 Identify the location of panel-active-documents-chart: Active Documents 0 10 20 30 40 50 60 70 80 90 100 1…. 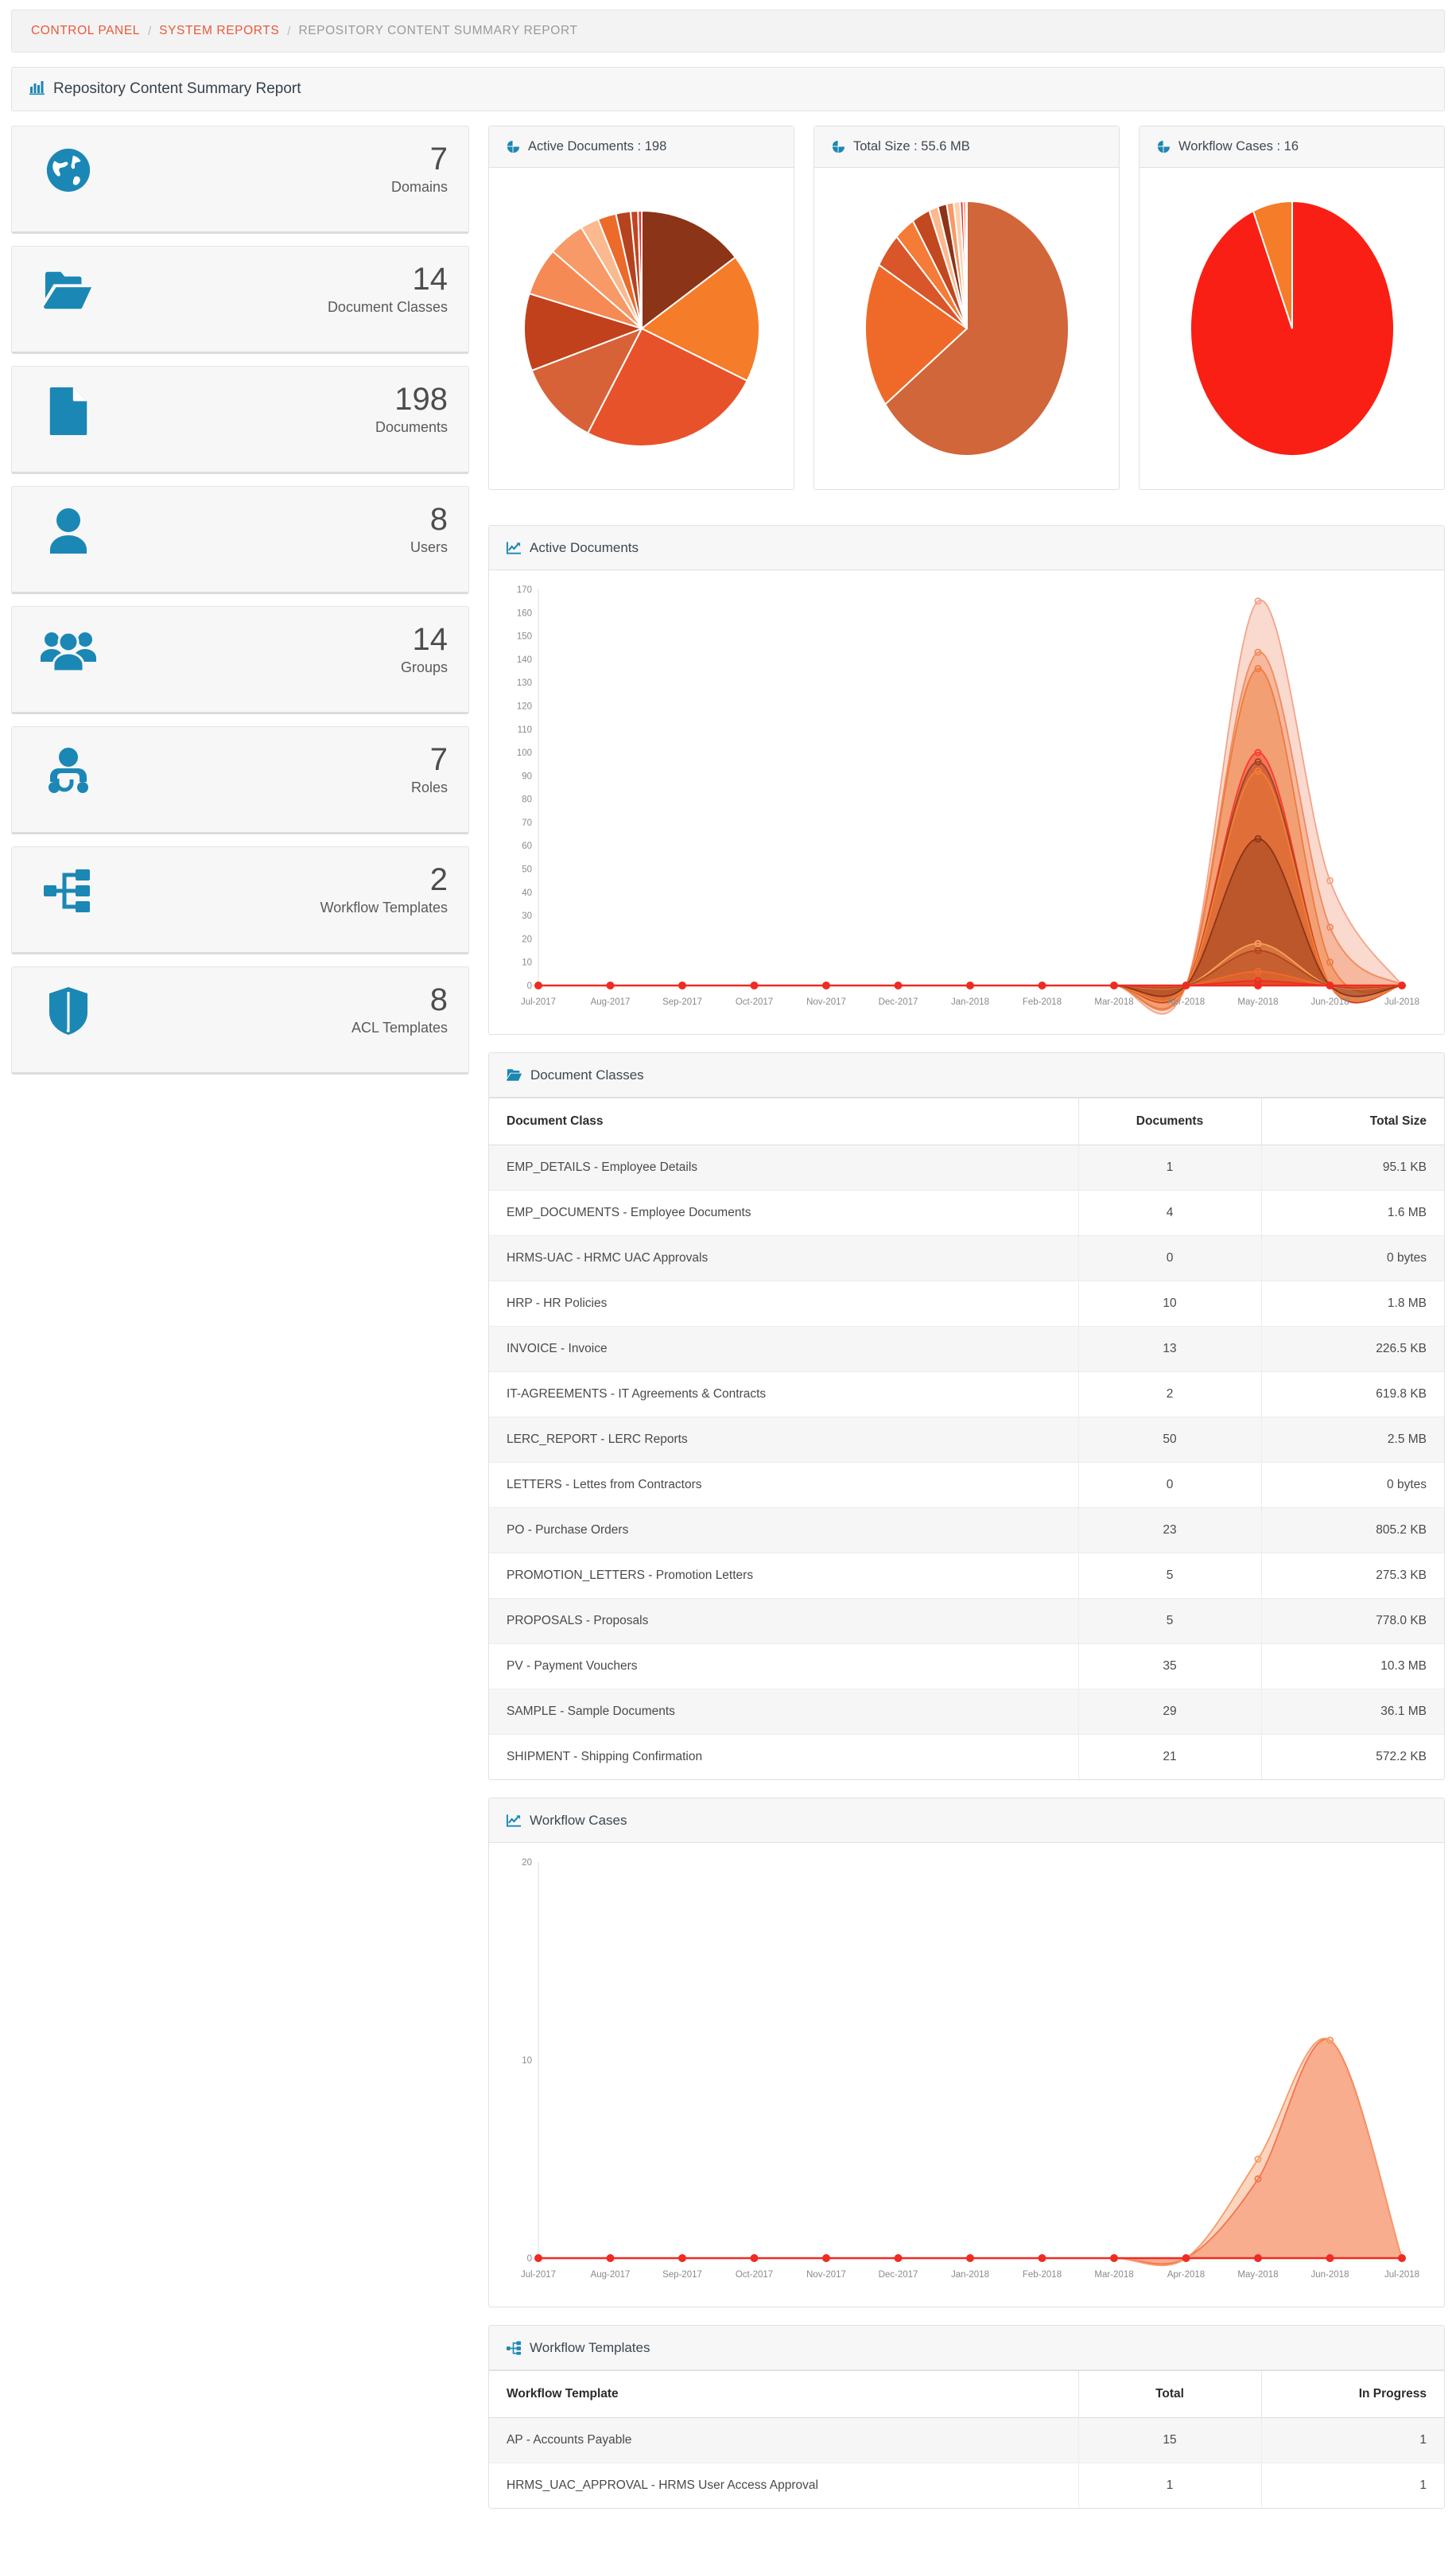
(966, 780).